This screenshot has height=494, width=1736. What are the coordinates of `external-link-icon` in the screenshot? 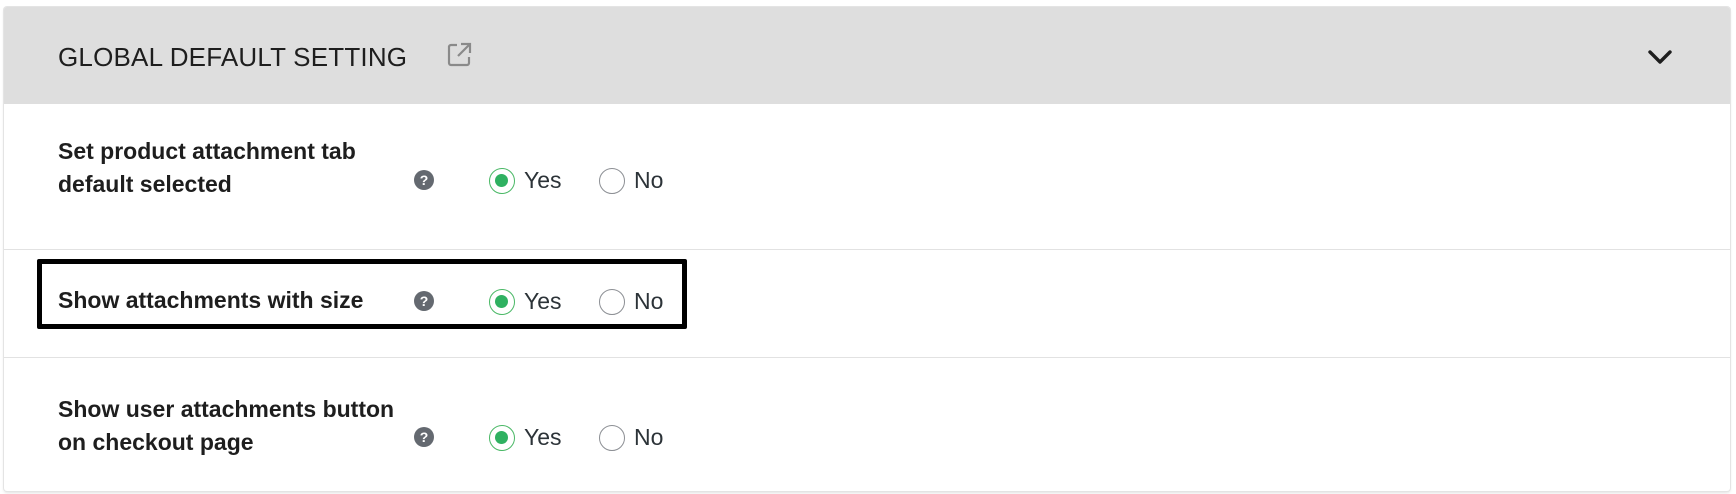 It's located at (459, 55).